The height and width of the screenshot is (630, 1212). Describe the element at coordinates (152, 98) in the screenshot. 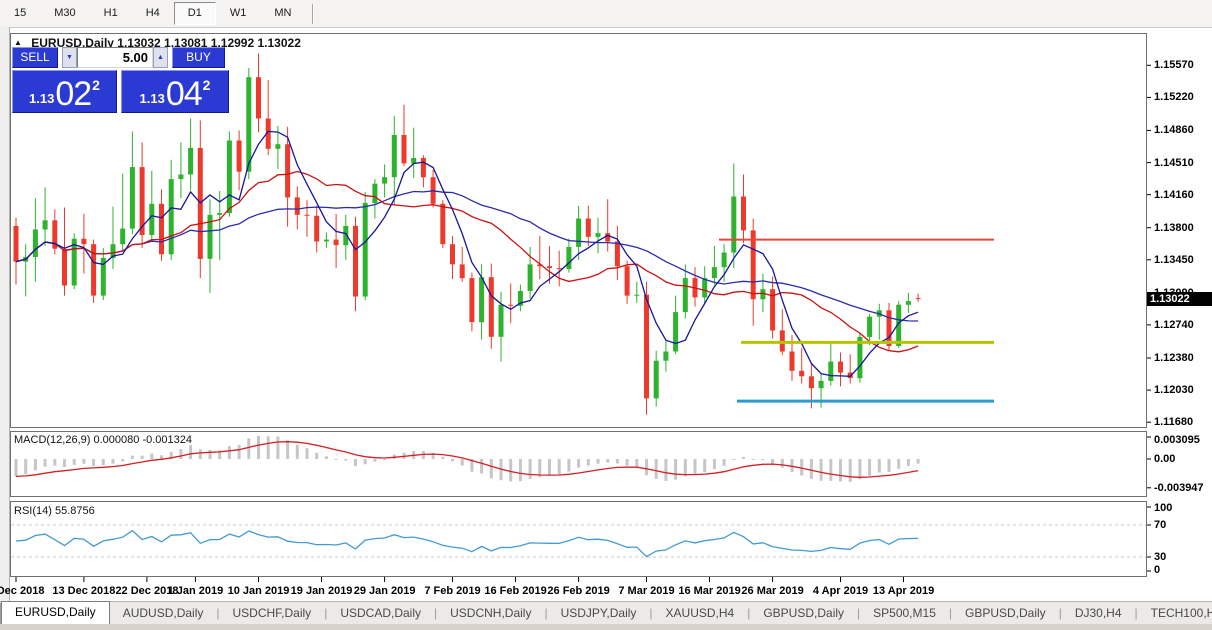

I see `buy-price-prefix: 1.13` at that location.